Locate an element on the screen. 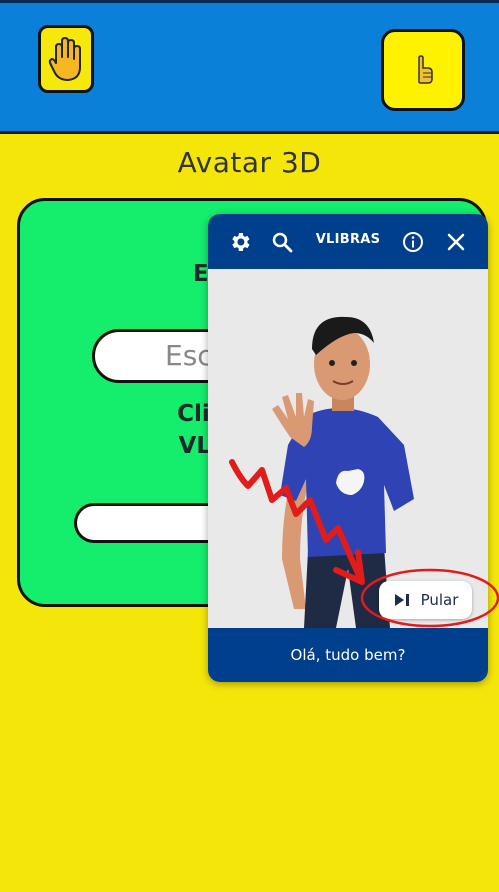  raised-hand-icon is located at coordinates (64, 59).